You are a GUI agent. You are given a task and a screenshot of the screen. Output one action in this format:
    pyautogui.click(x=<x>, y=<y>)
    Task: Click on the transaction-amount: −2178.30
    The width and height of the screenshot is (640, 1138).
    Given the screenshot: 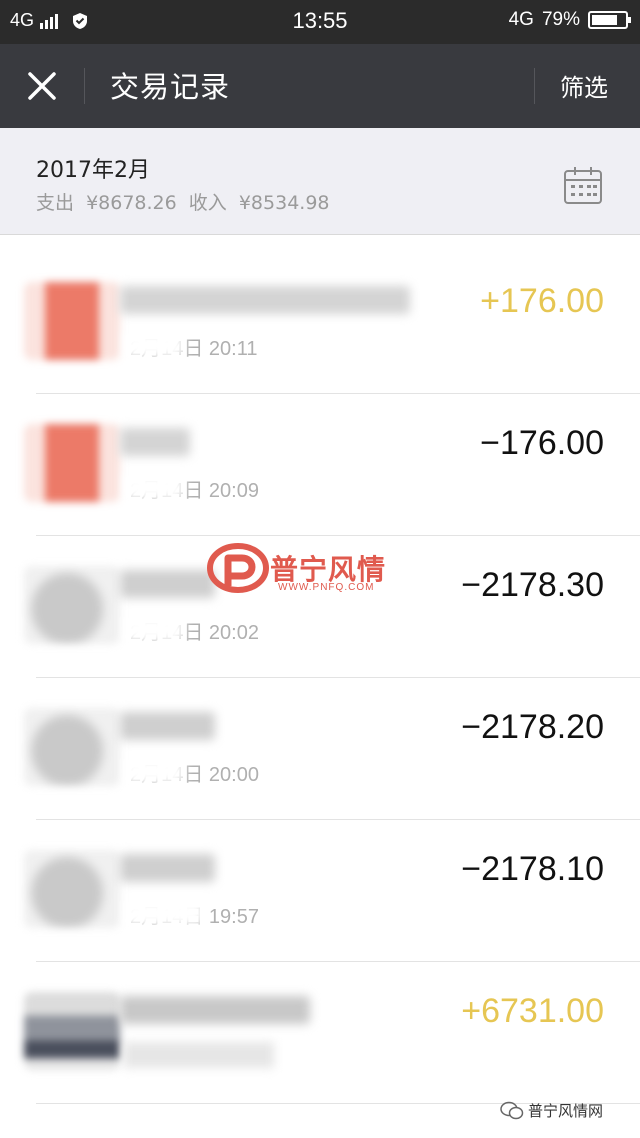 What is the action you would take?
    pyautogui.click(x=532, y=585)
    